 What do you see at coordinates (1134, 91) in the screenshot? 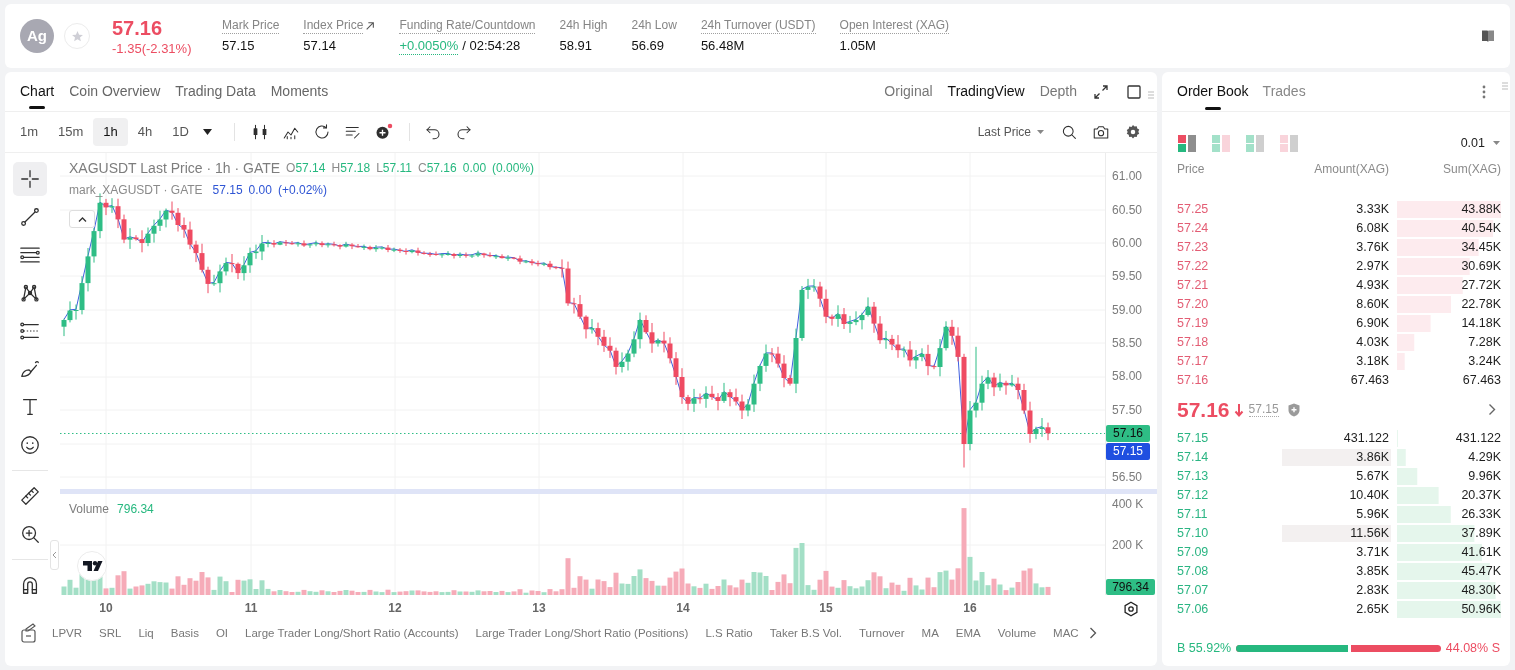
I see `window-icon` at bounding box center [1134, 91].